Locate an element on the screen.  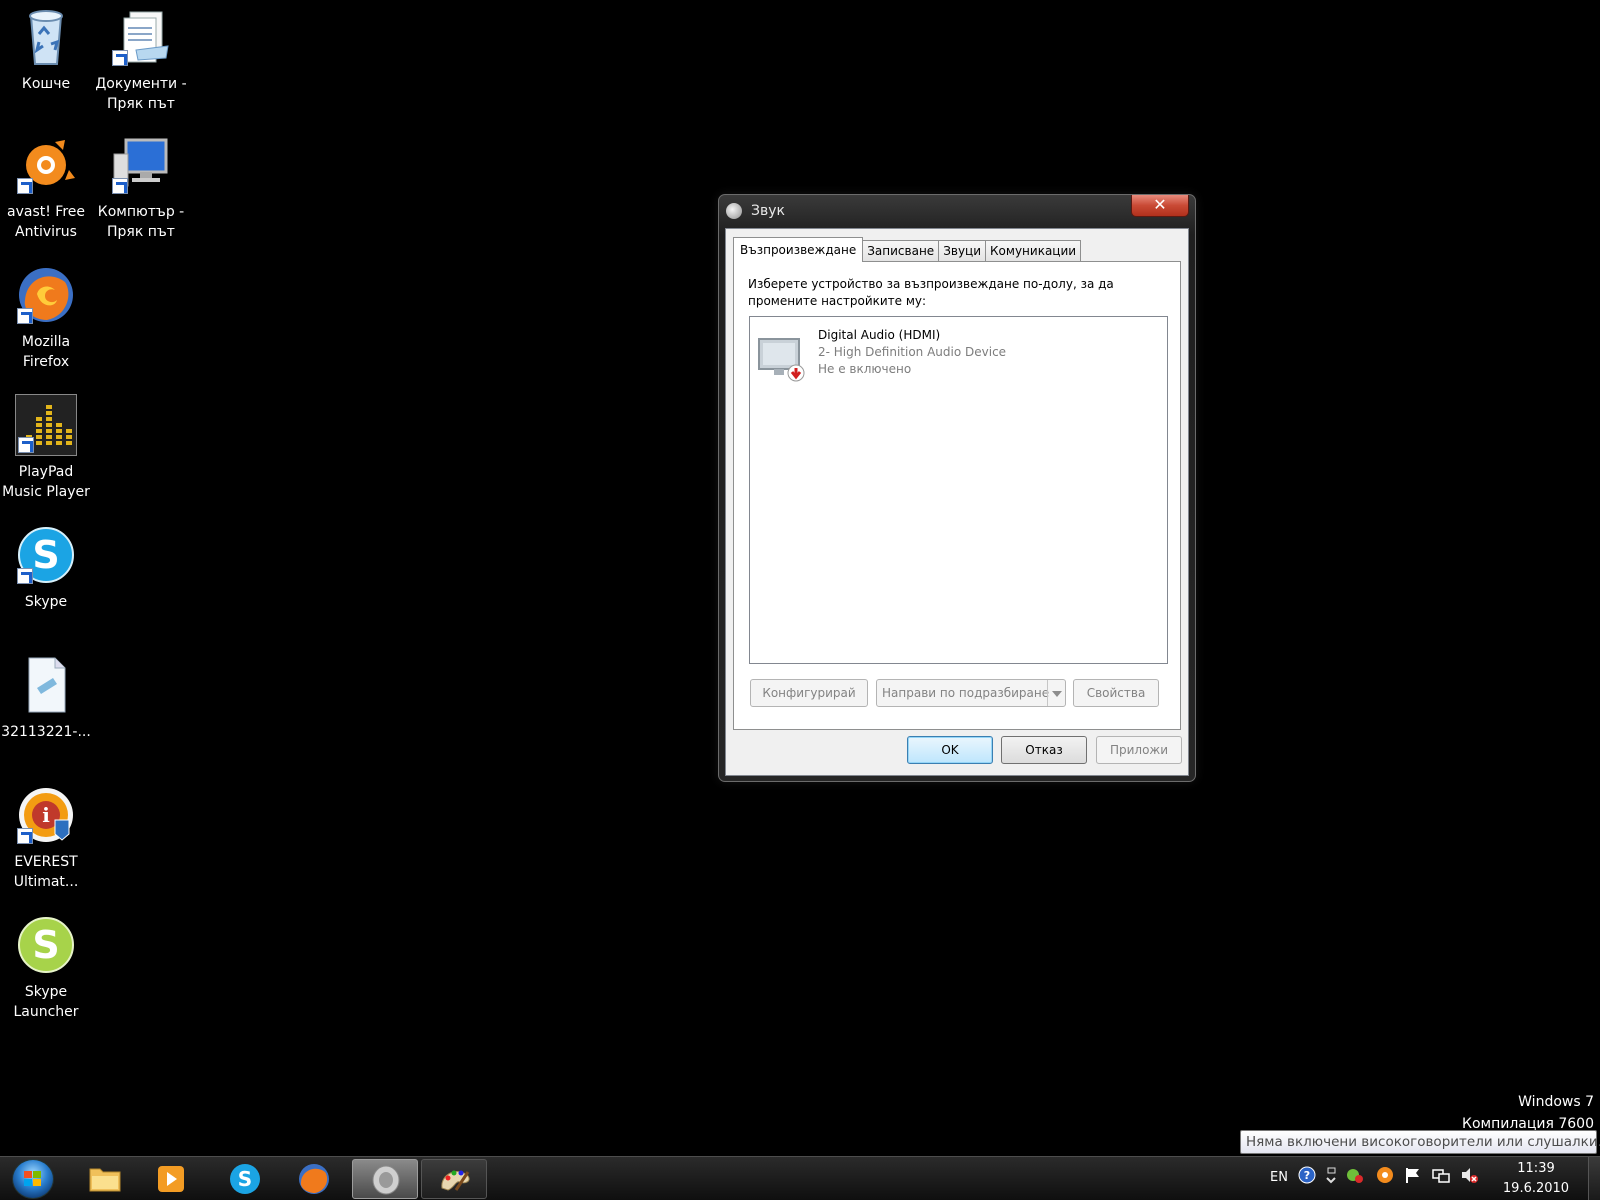
desktop-icon-skype: S Skype is located at coordinates (47, 568).